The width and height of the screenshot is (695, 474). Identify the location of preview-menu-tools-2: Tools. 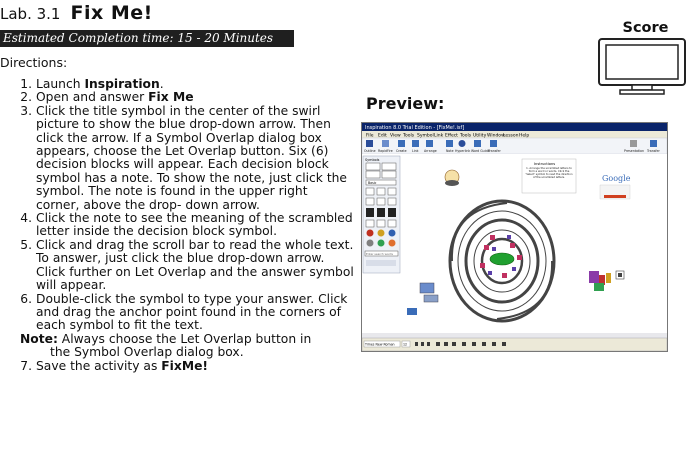
(465, 136).